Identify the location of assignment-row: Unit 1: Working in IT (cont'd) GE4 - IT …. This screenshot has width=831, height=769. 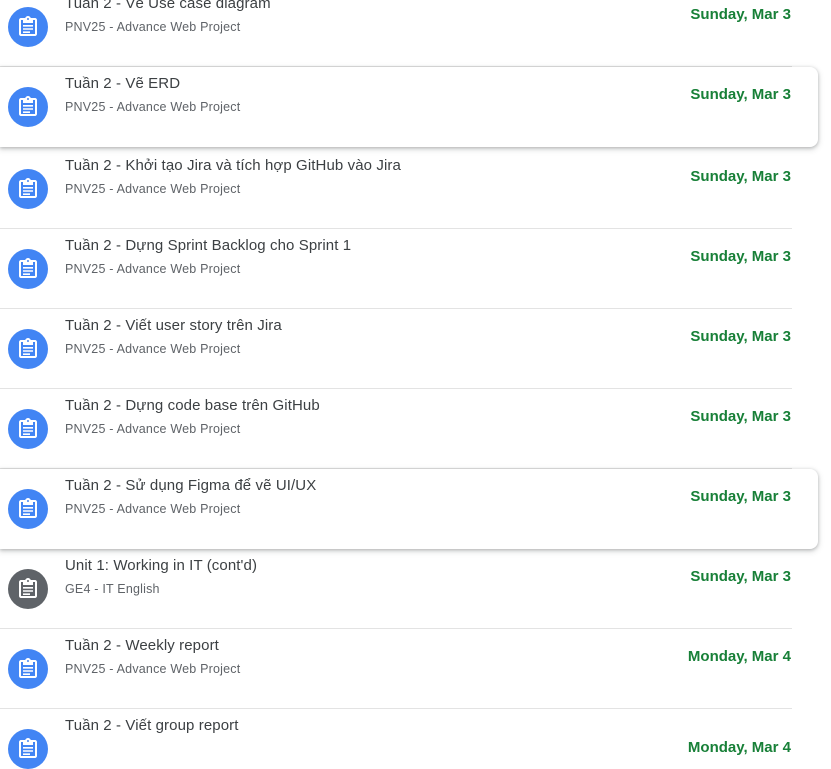
(409, 589).